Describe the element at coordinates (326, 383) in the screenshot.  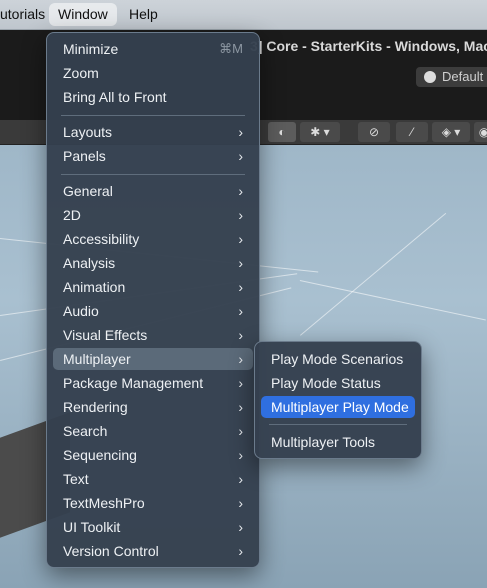
I see `menu-item-label: Play Mode Status` at that location.